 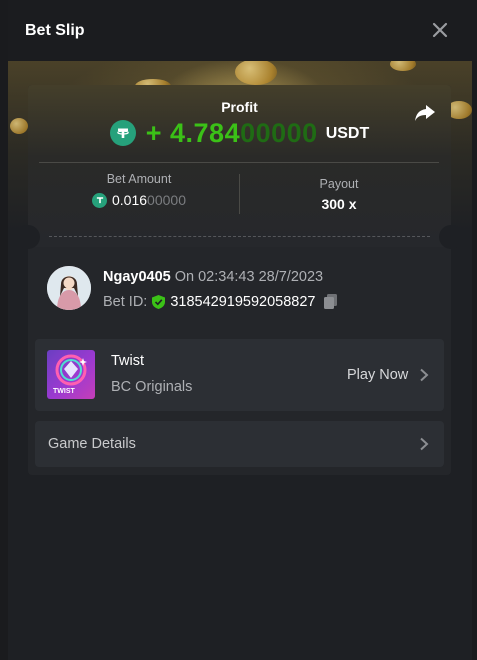 I want to click on close-button, so click(x=440, y=30).